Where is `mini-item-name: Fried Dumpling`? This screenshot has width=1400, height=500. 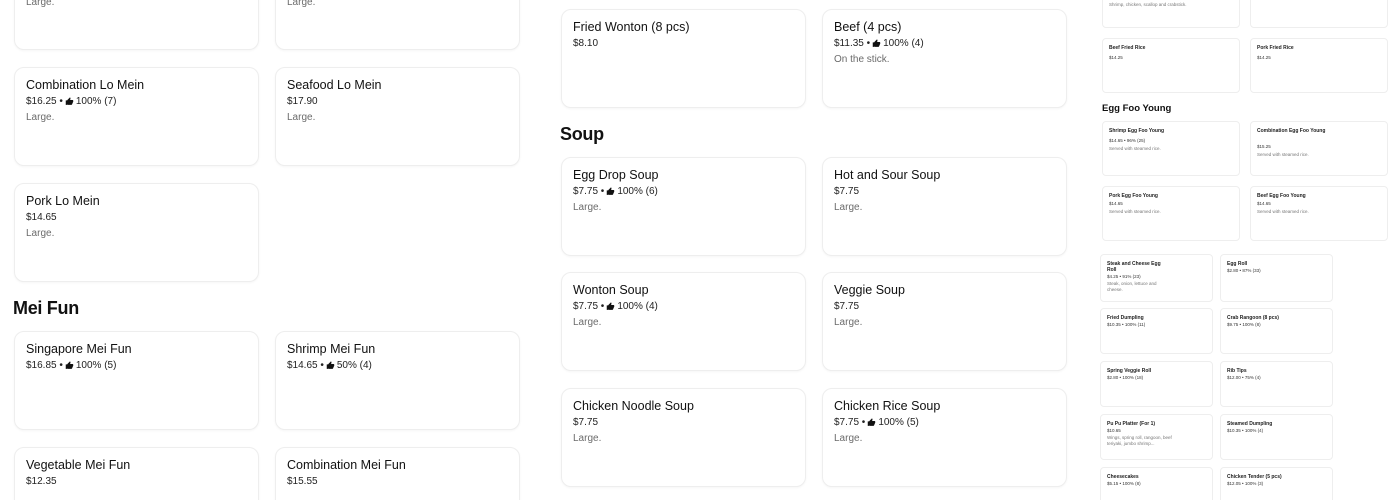 mini-item-name: Fried Dumpling is located at coordinates (1125, 318).